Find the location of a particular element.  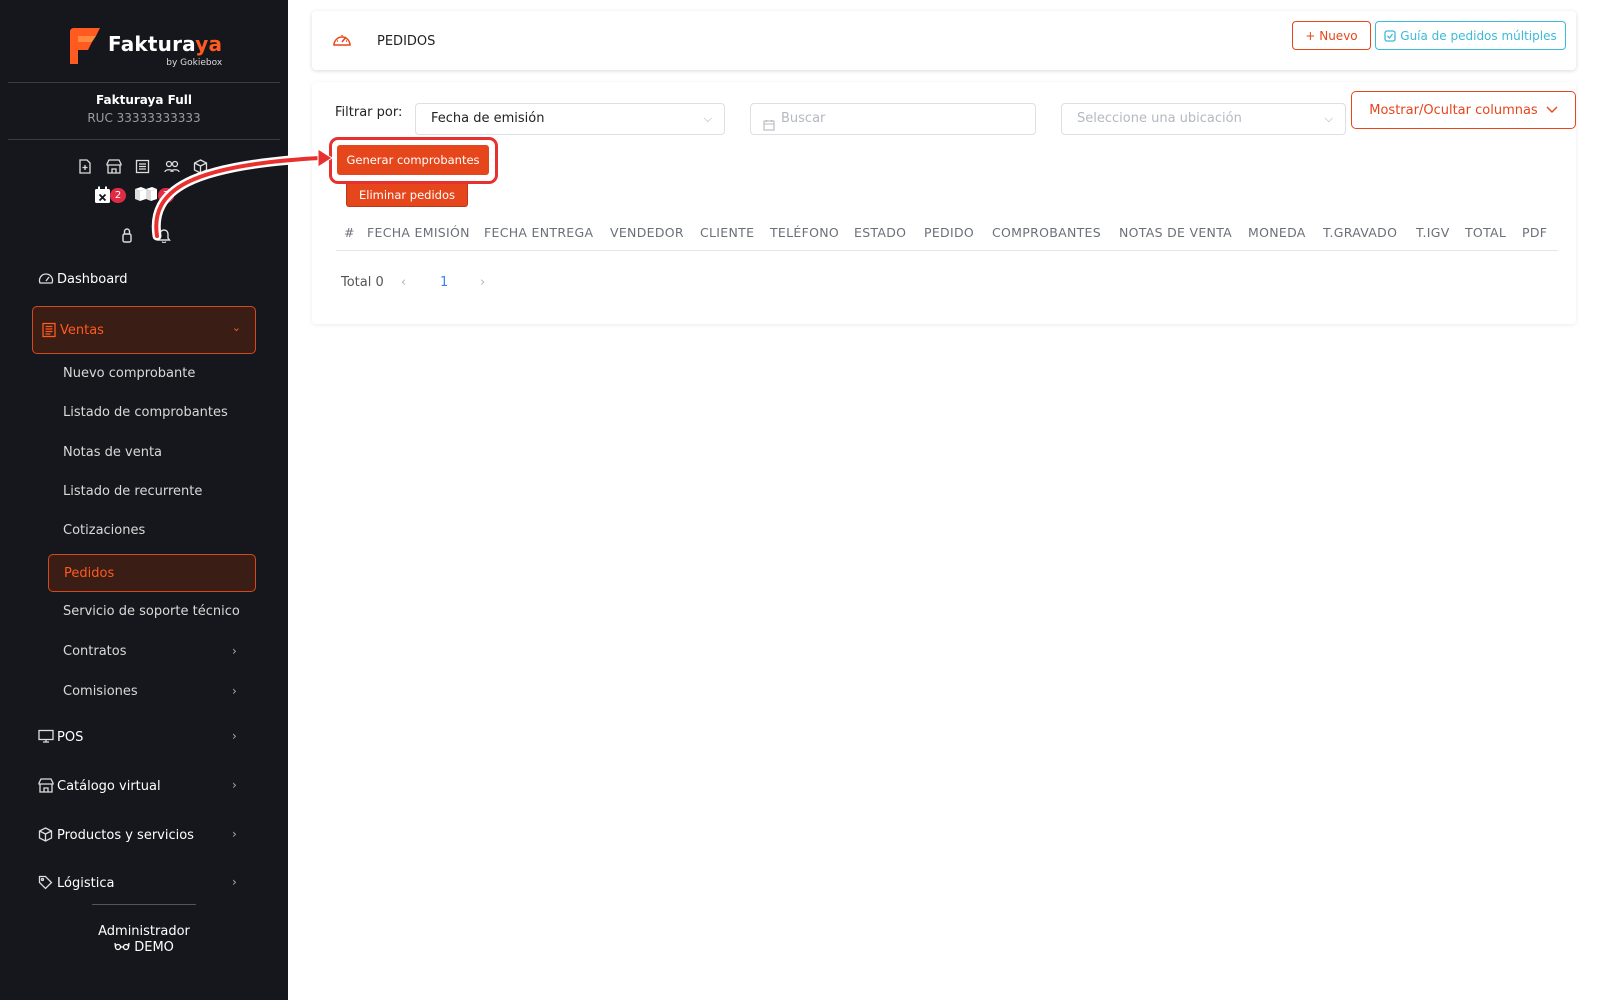

nav-listado-comprobantes: Listado de comprobantes is located at coordinates (145, 412).